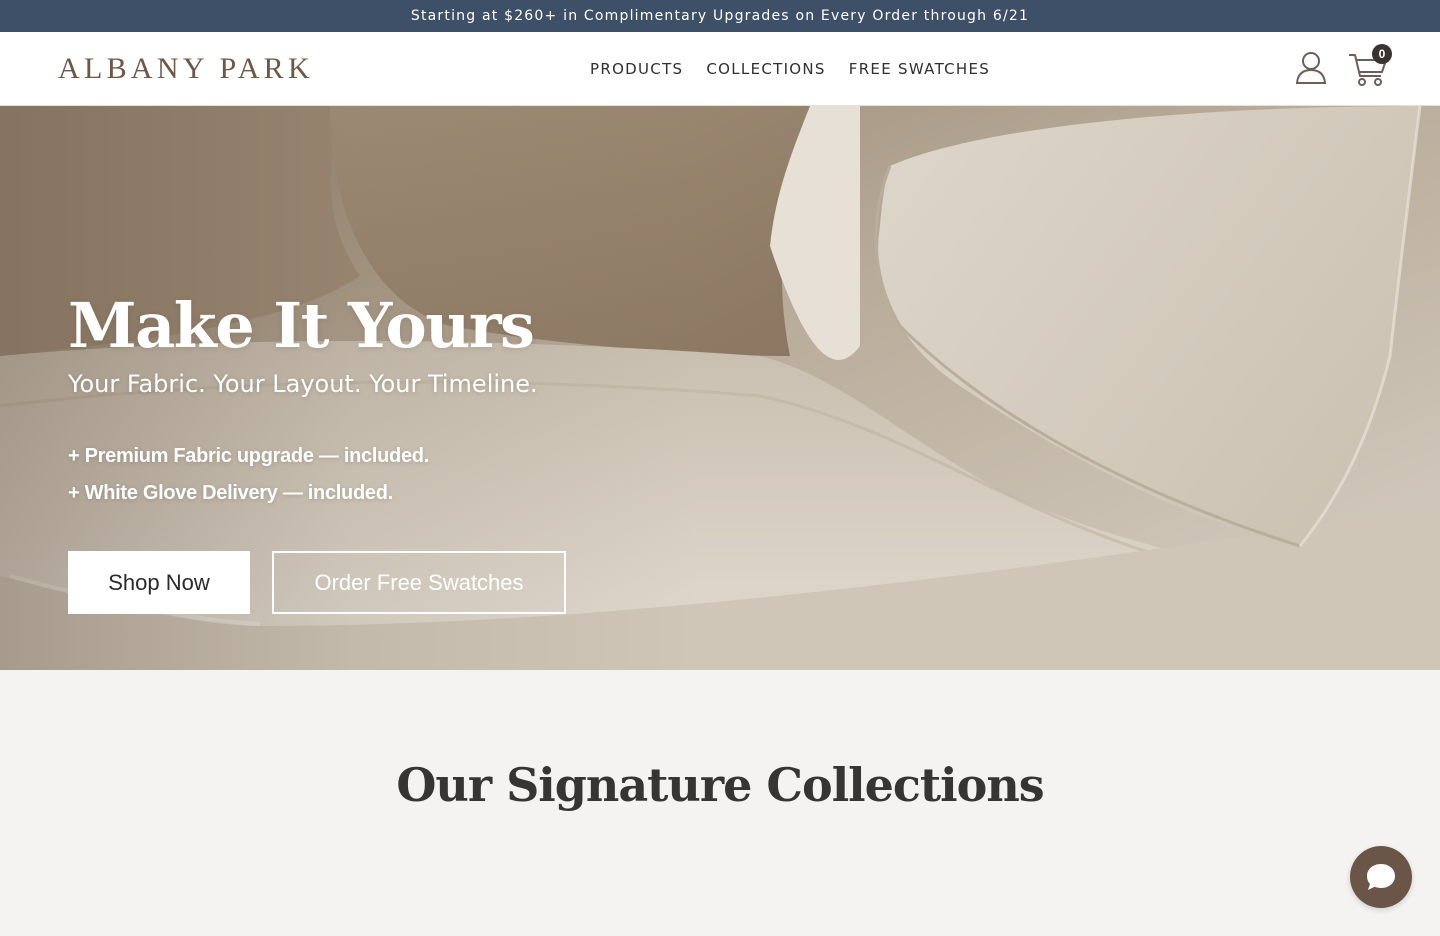  I want to click on cart-button: 0, so click(1372, 66).